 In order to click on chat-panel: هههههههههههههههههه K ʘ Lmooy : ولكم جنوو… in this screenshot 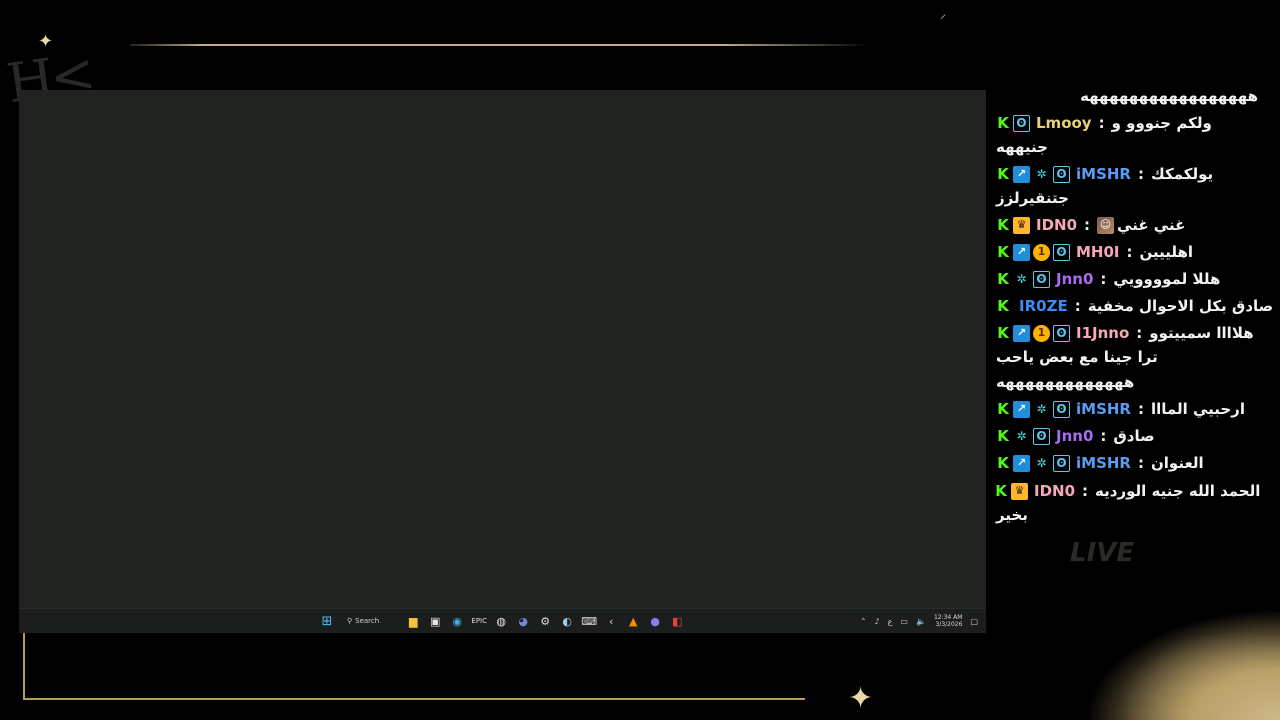, I will do `click(1131, 310)`.